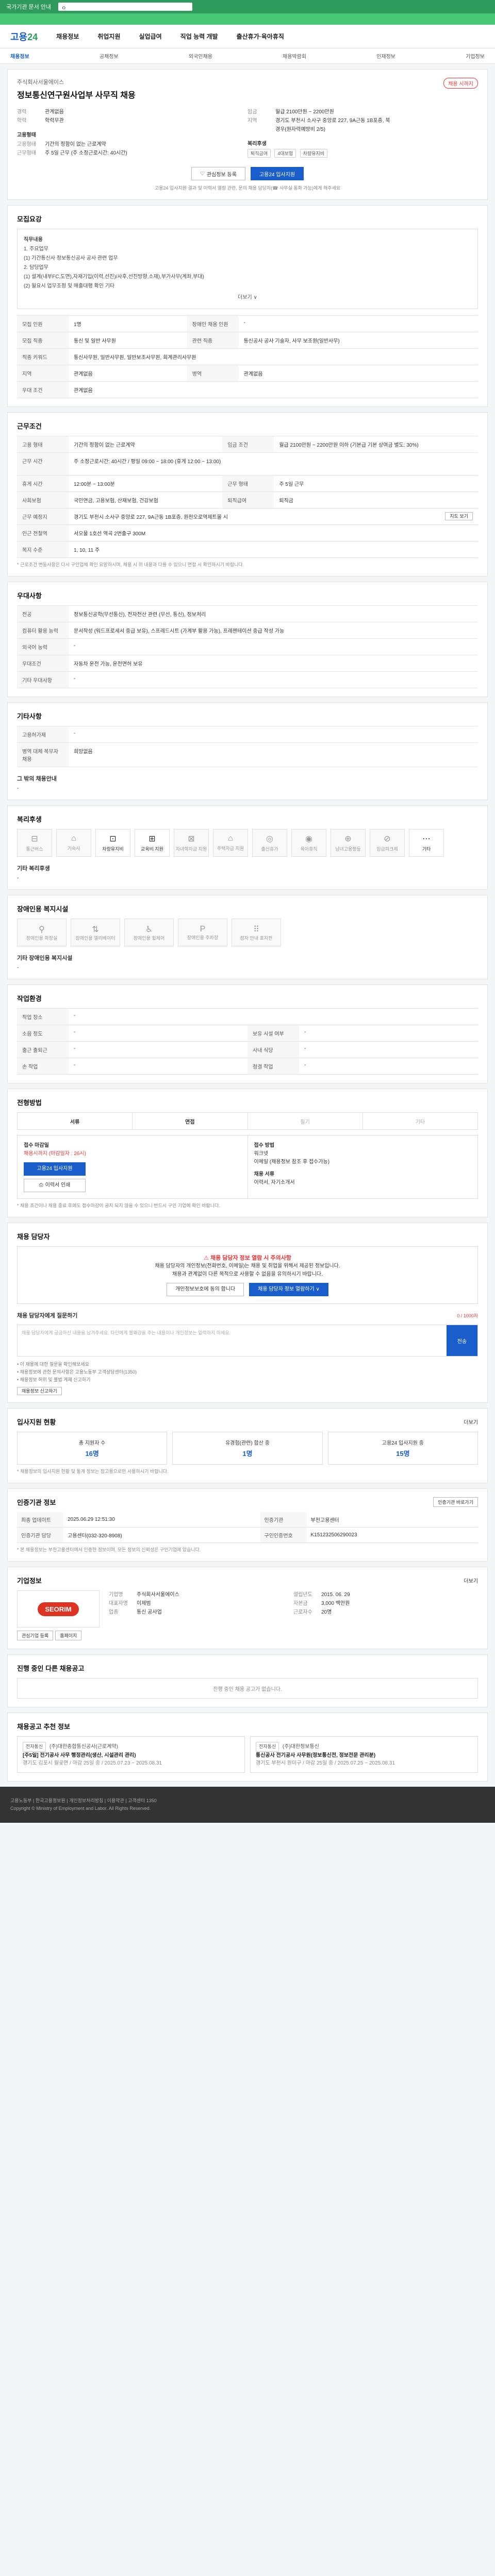  Describe the element at coordinates (274, 613) in the screenshot. I see `cell: 정보통신공학(무선통신), 전자전산 관련 (무선, 통신), 정보처리` at that location.